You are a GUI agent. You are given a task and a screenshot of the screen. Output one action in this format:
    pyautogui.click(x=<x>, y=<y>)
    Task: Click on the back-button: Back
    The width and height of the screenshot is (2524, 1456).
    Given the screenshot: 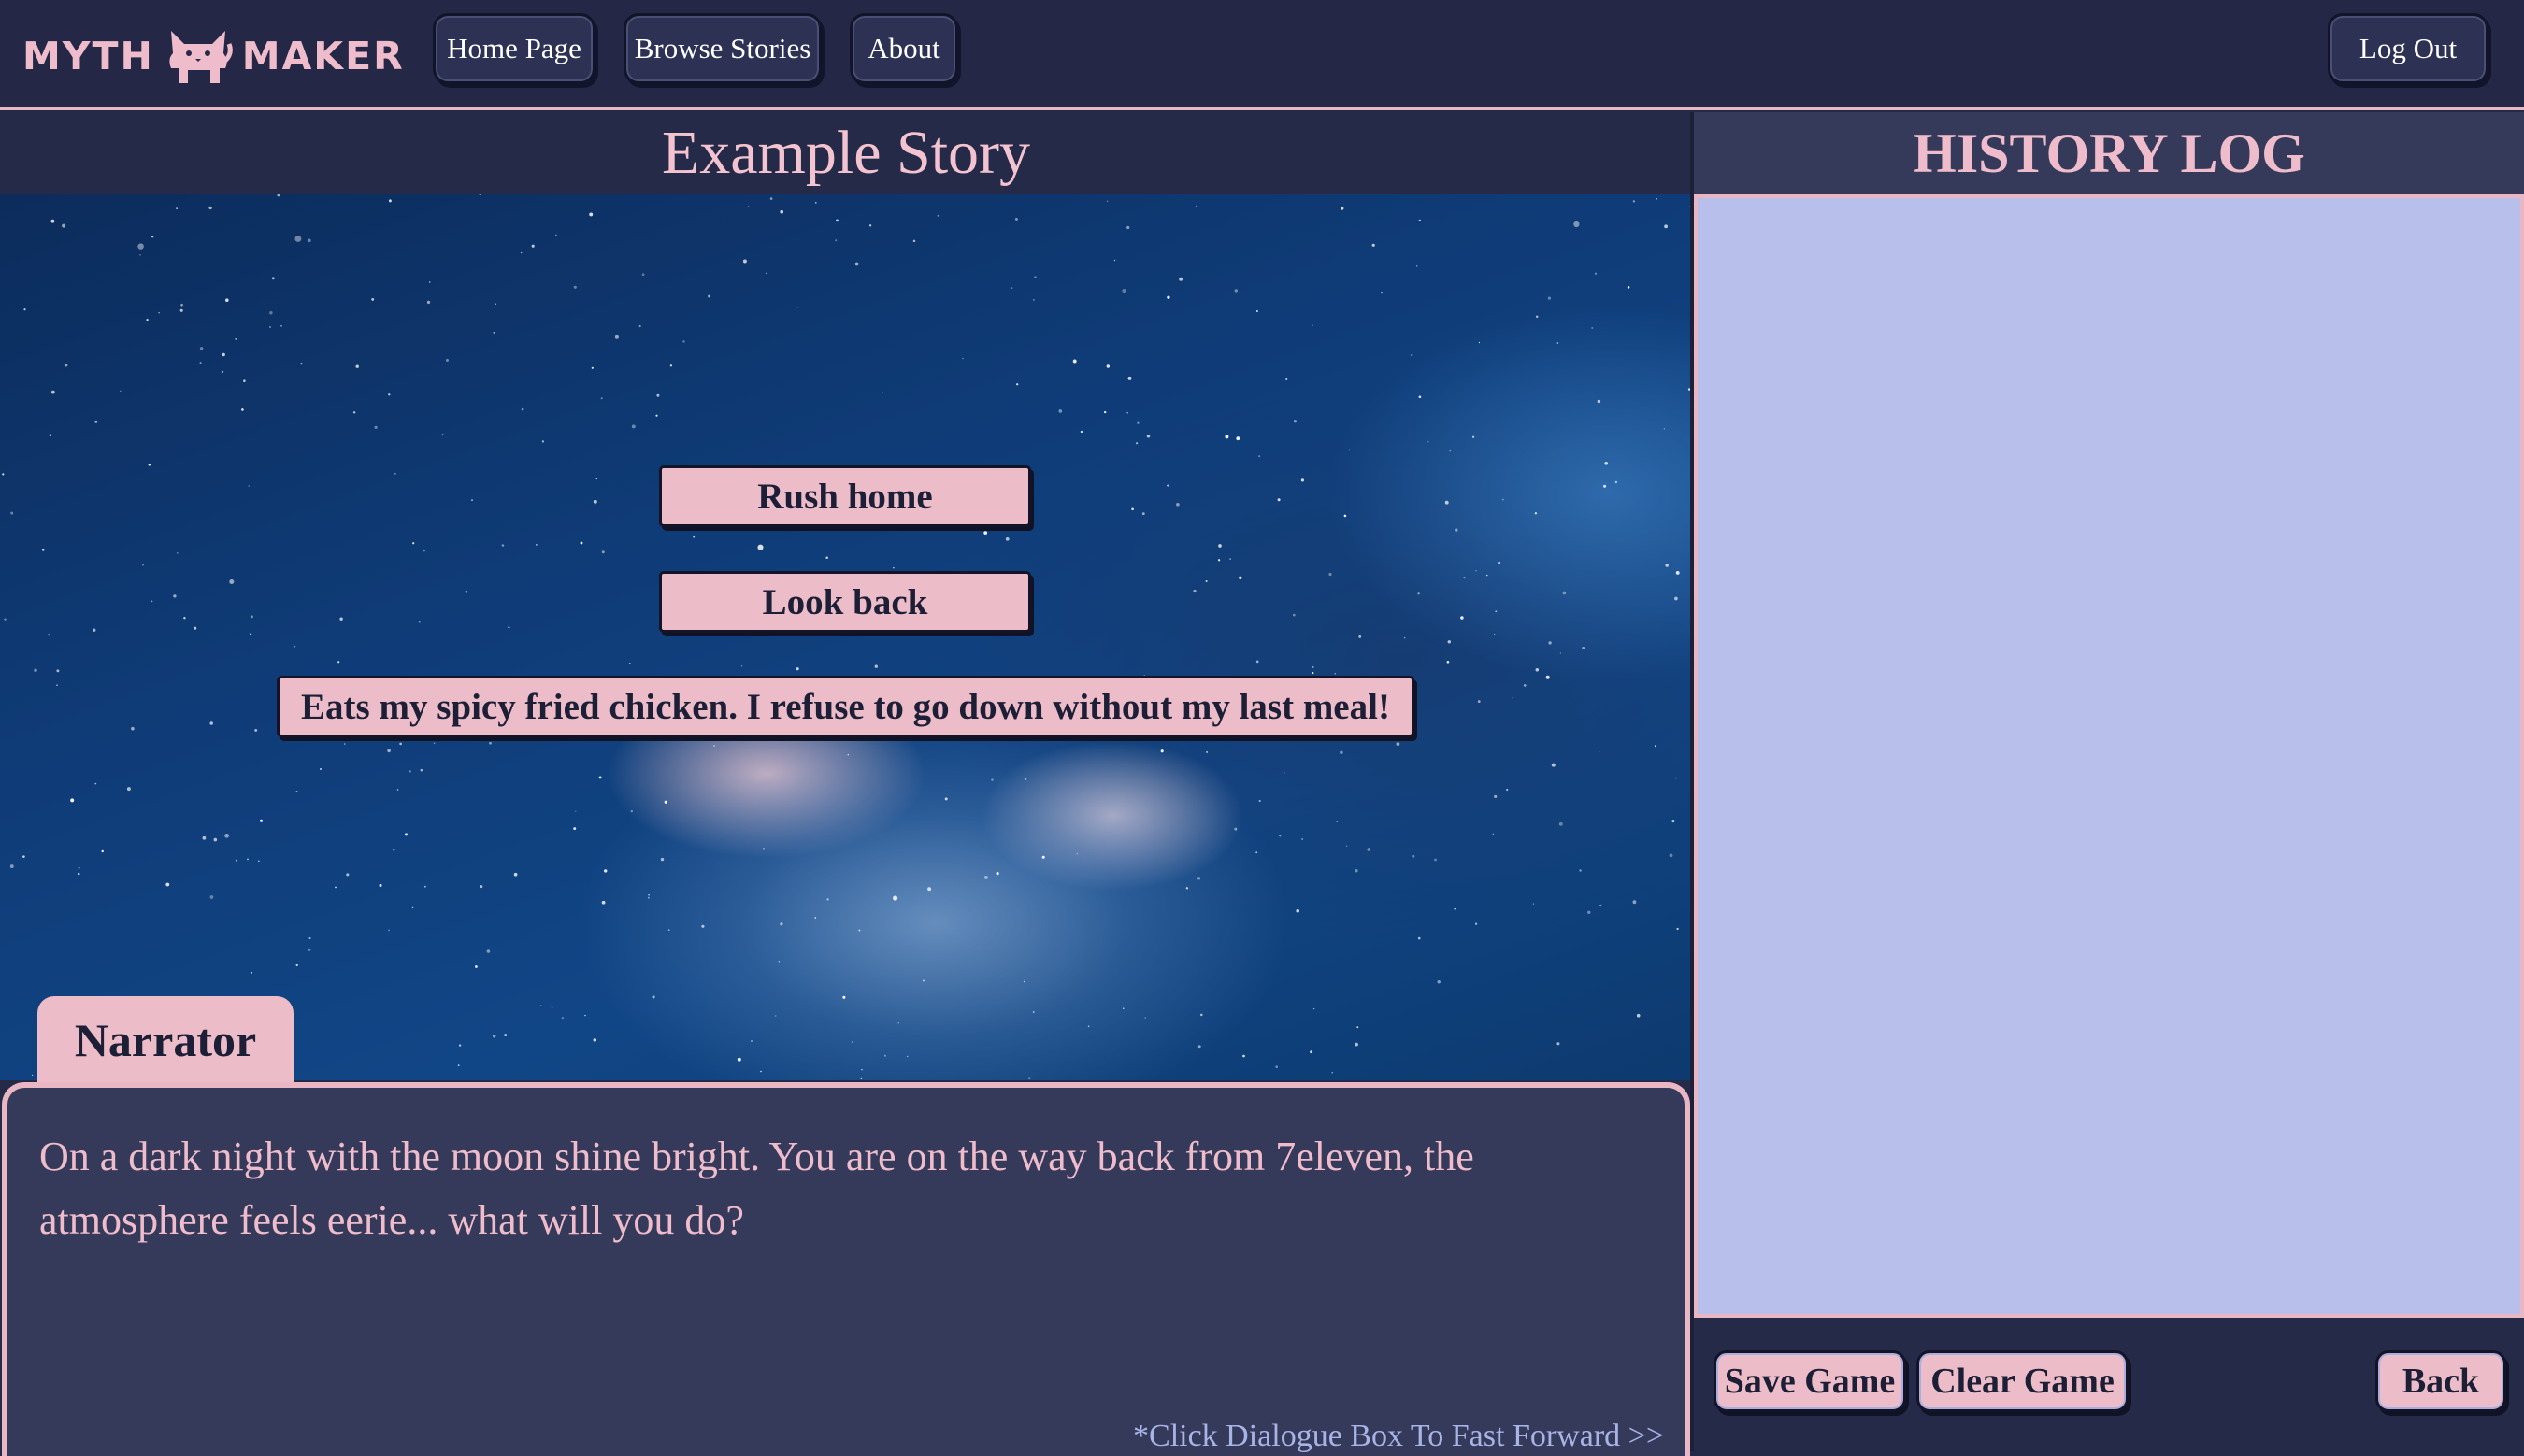 What is the action you would take?
    pyautogui.click(x=2440, y=1381)
    